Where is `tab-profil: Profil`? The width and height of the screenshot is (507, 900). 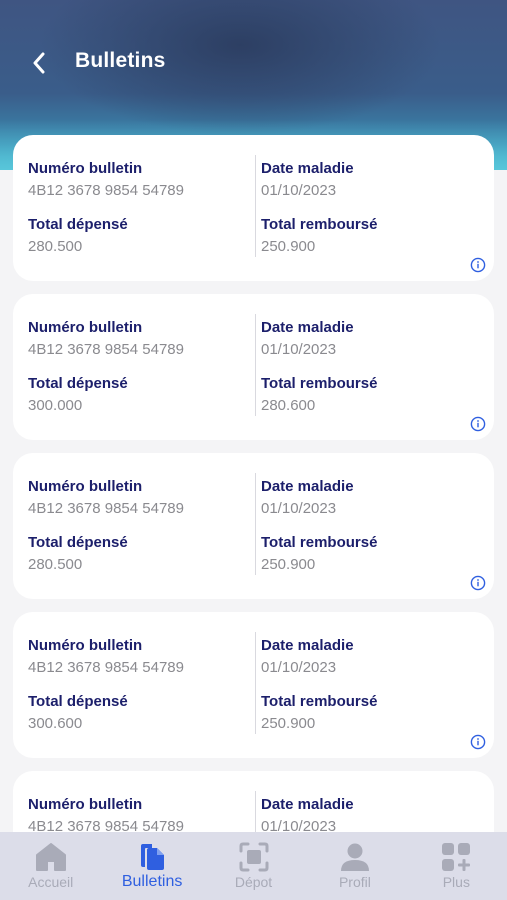 tab-profil: Profil is located at coordinates (354, 866).